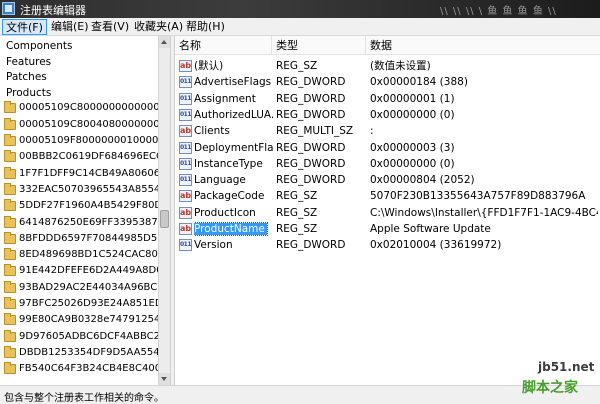 The width and height of the screenshot is (600, 404). I want to click on menu-favorites: 收藏夹(A), so click(158, 27).